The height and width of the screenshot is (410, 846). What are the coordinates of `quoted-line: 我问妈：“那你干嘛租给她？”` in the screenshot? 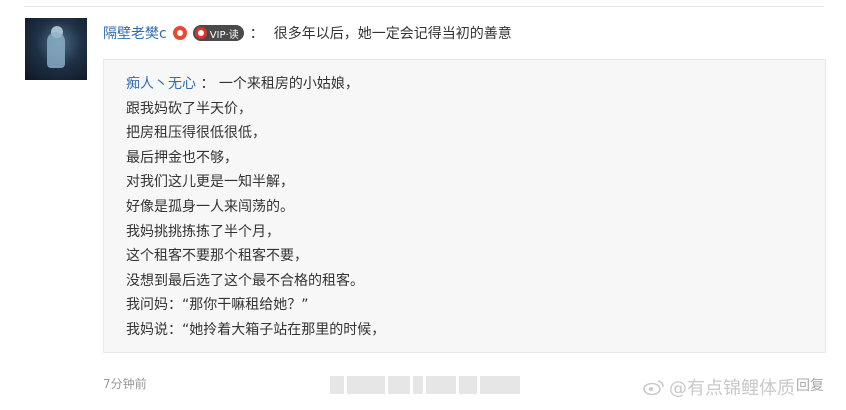 It's located at (217, 305).